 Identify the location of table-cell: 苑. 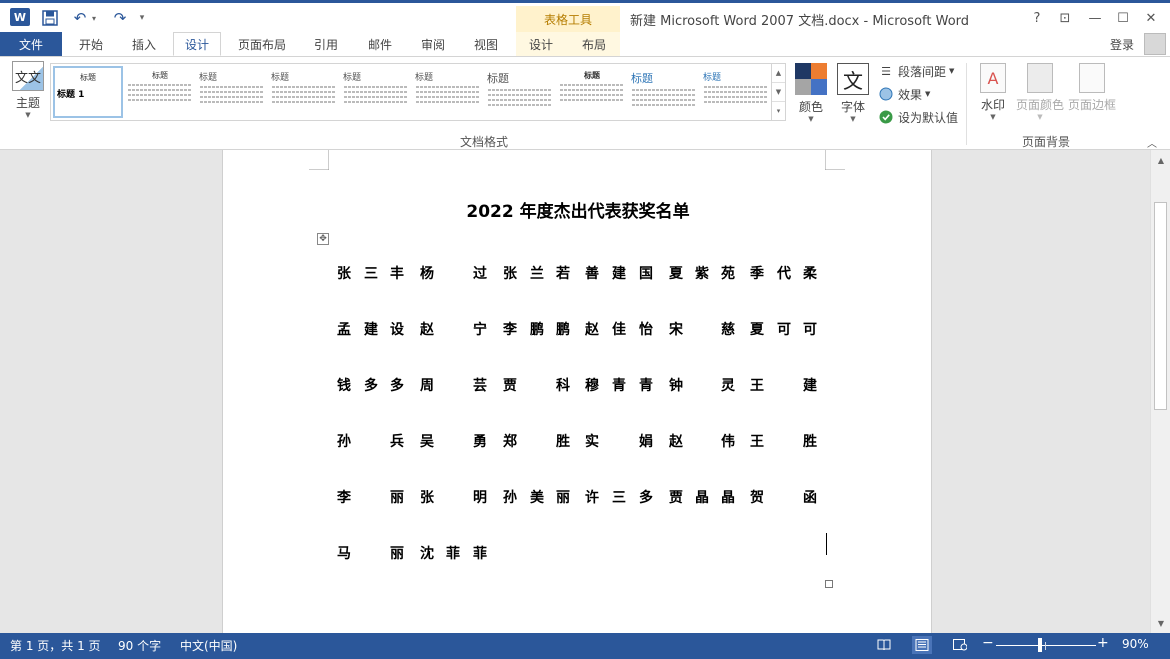
(728, 273).